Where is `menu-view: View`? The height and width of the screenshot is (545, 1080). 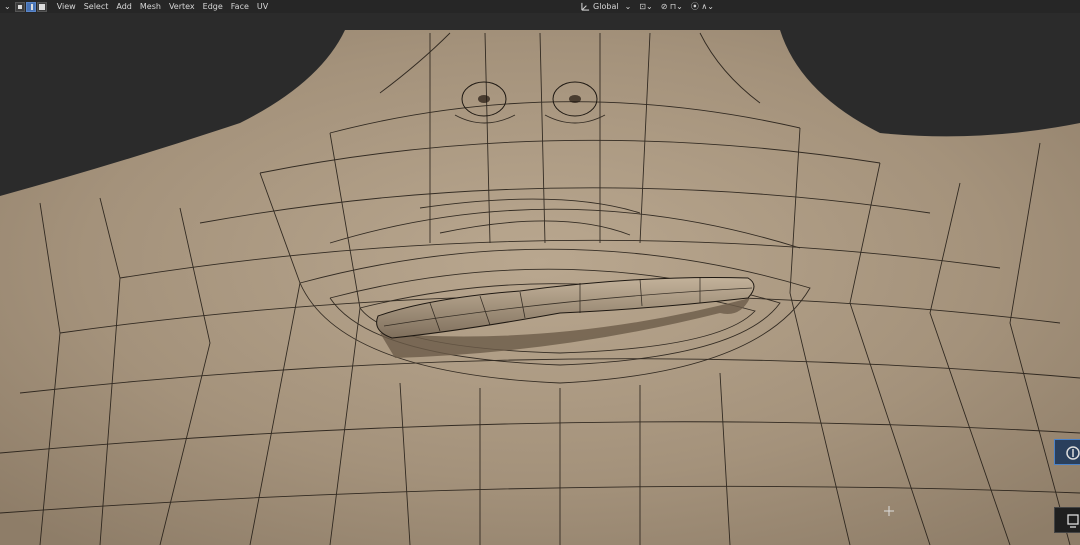 menu-view: View is located at coordinates (66, 6).